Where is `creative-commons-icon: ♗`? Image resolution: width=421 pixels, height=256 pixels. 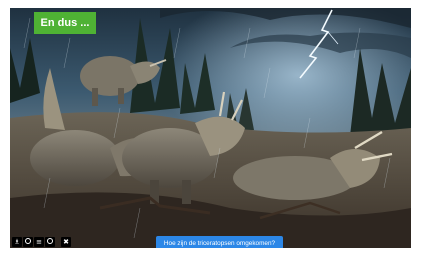 creative-commons-icon: ♗ is located at coordinates (17, 242).